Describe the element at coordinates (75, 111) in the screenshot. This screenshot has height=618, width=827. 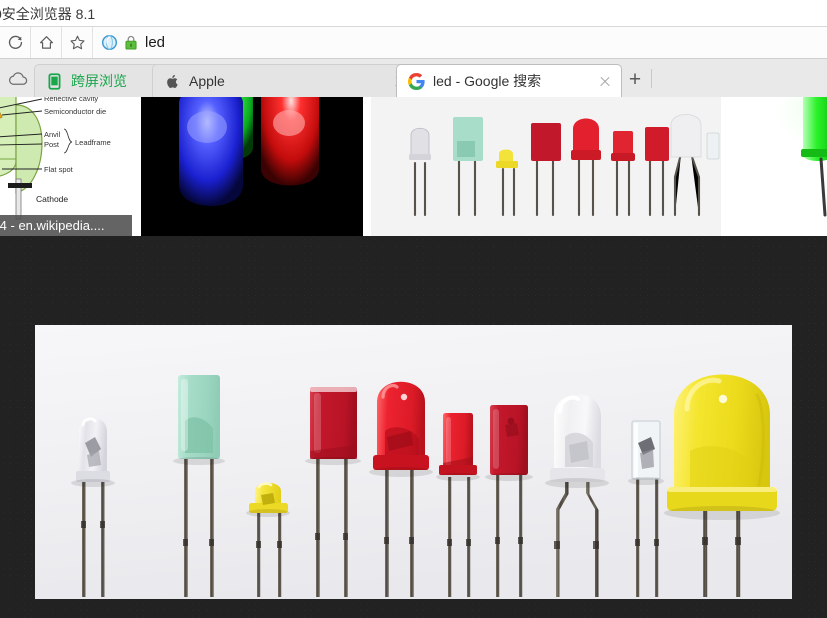
I see `svg-text: Semiconductor die` at that location.